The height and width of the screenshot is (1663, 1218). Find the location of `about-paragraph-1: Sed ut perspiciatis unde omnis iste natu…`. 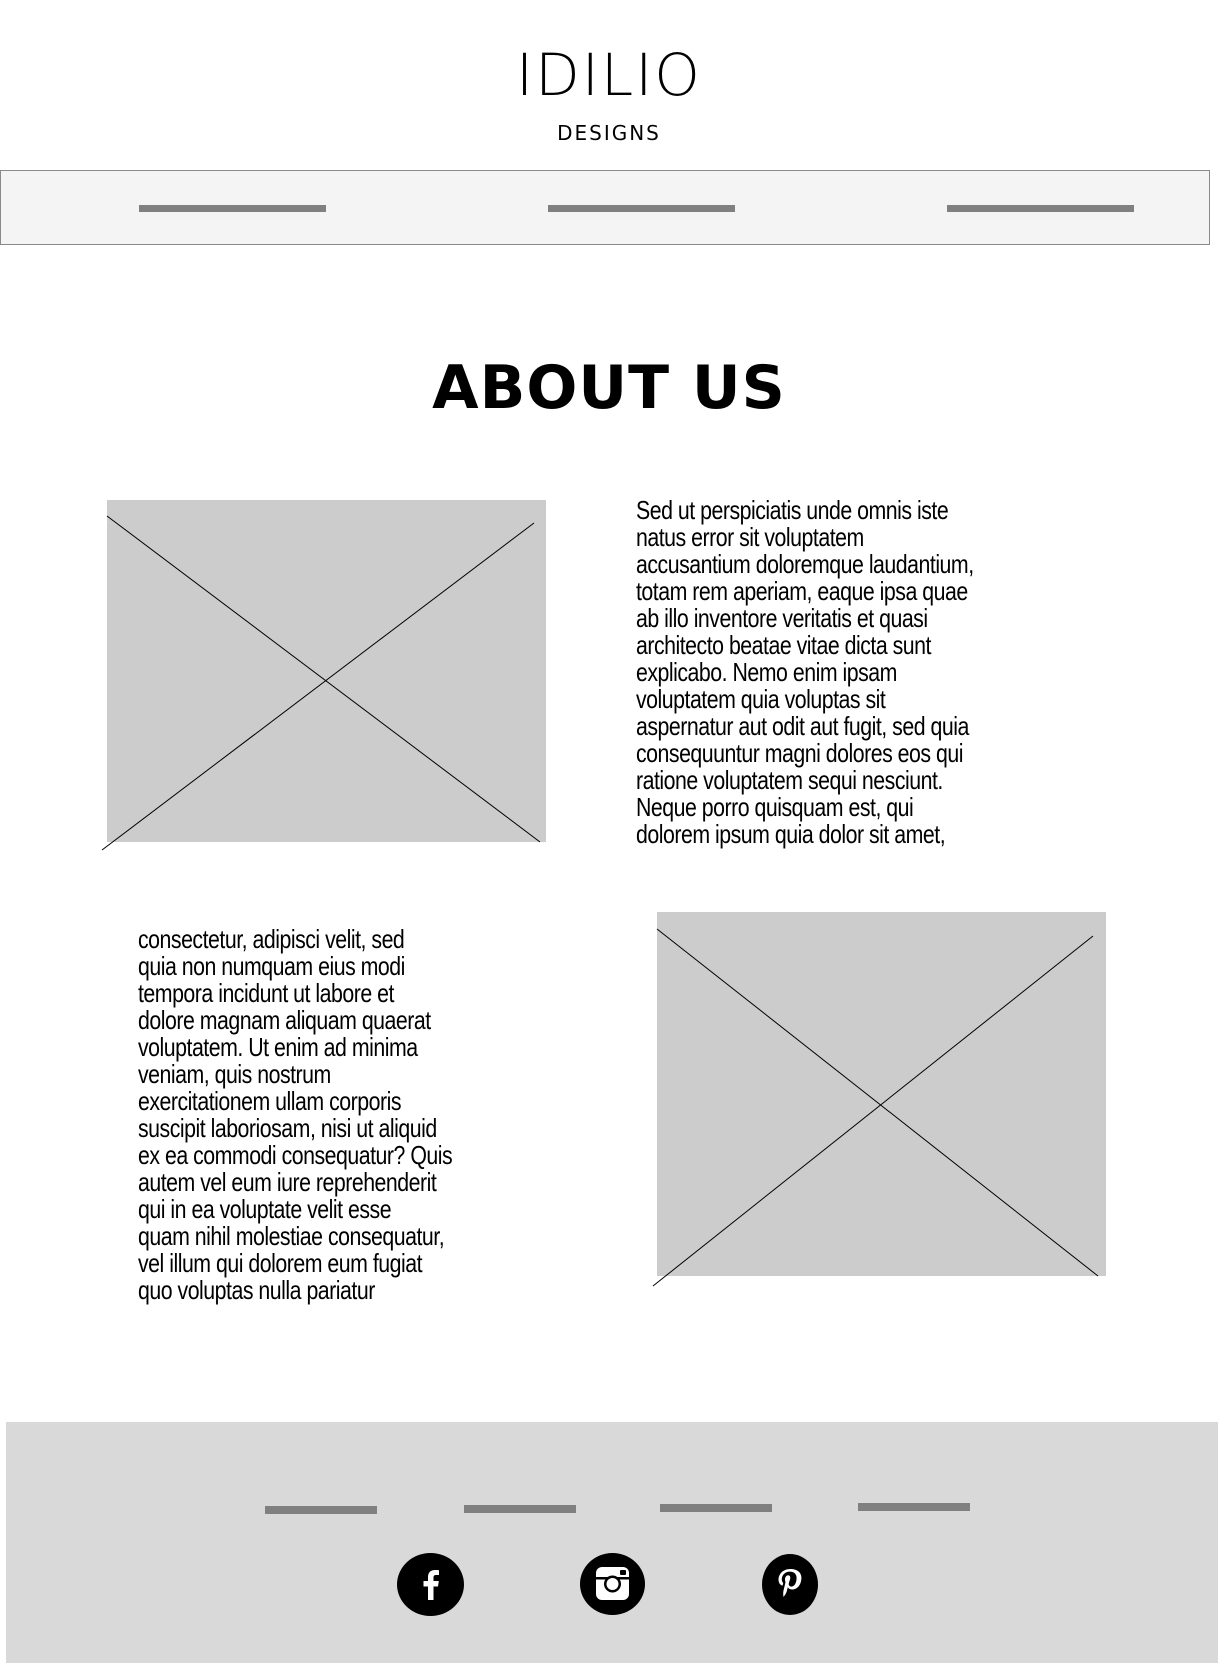

about-paragraph-1: Sed ut perspiciatis unde omnis iste natu… is located at coordinates (805, 672).